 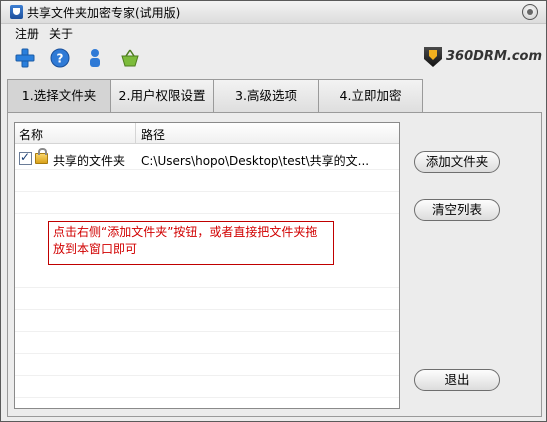 I want to click on add-folder-button: 添加文件夹, so click(x=457, y=162).